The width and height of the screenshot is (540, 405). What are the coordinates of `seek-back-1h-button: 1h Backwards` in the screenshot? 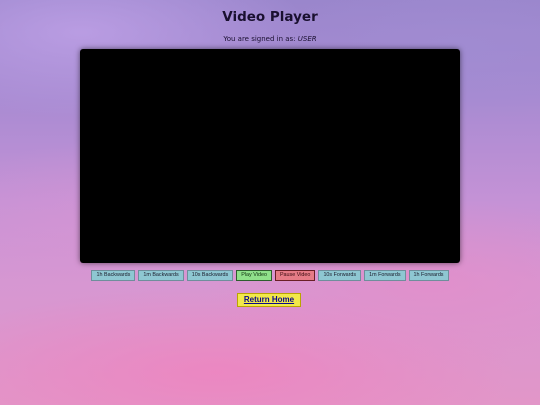 It's located at (113, 275).